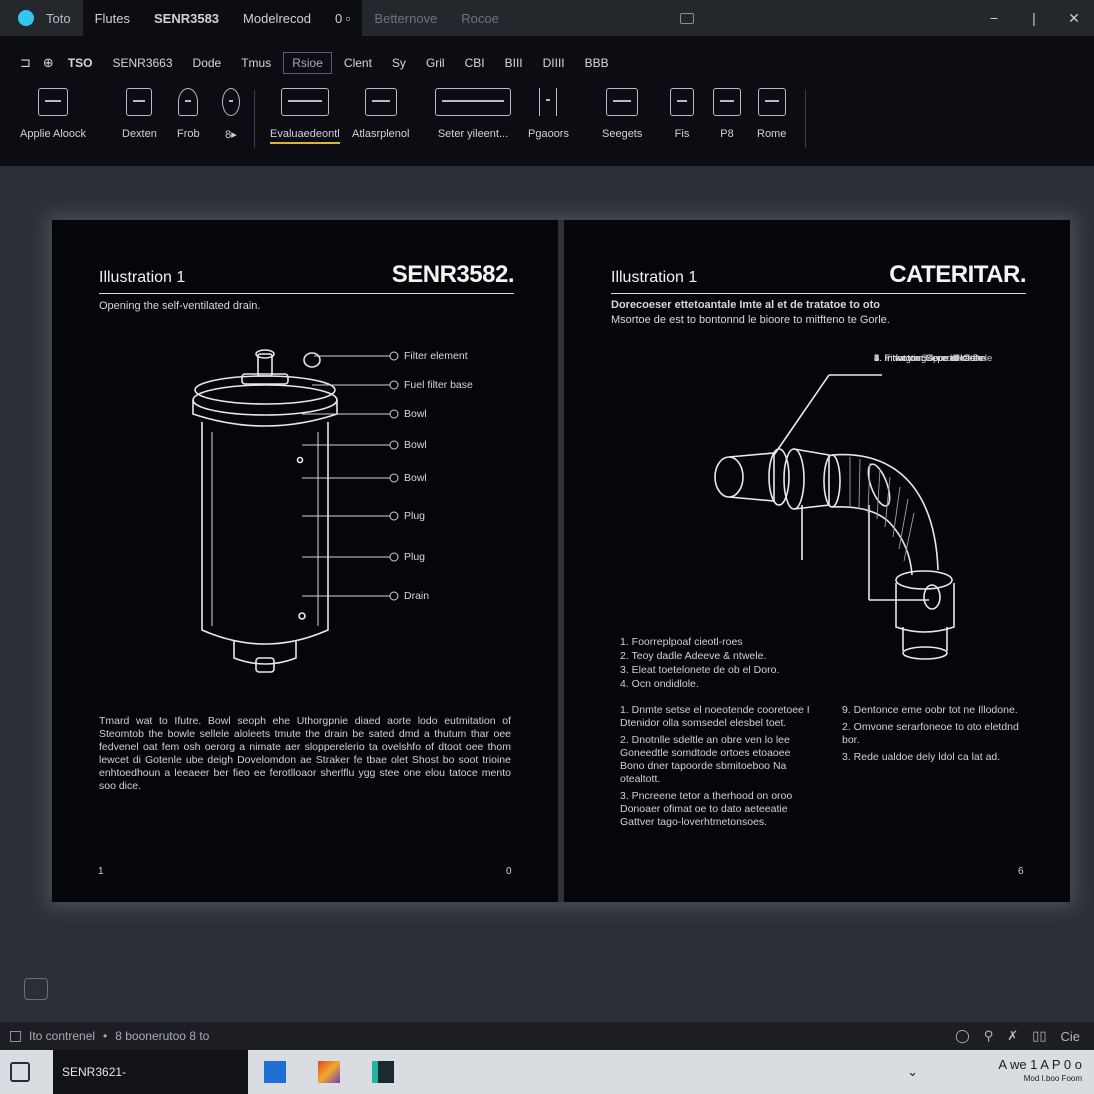 This screenshot has height=1094, width=1094. What do you see at coordinates (1039, 1036) in the screenshot?
I see `status-view-icon: ▯▯` at bounding box center [1039, 1036].